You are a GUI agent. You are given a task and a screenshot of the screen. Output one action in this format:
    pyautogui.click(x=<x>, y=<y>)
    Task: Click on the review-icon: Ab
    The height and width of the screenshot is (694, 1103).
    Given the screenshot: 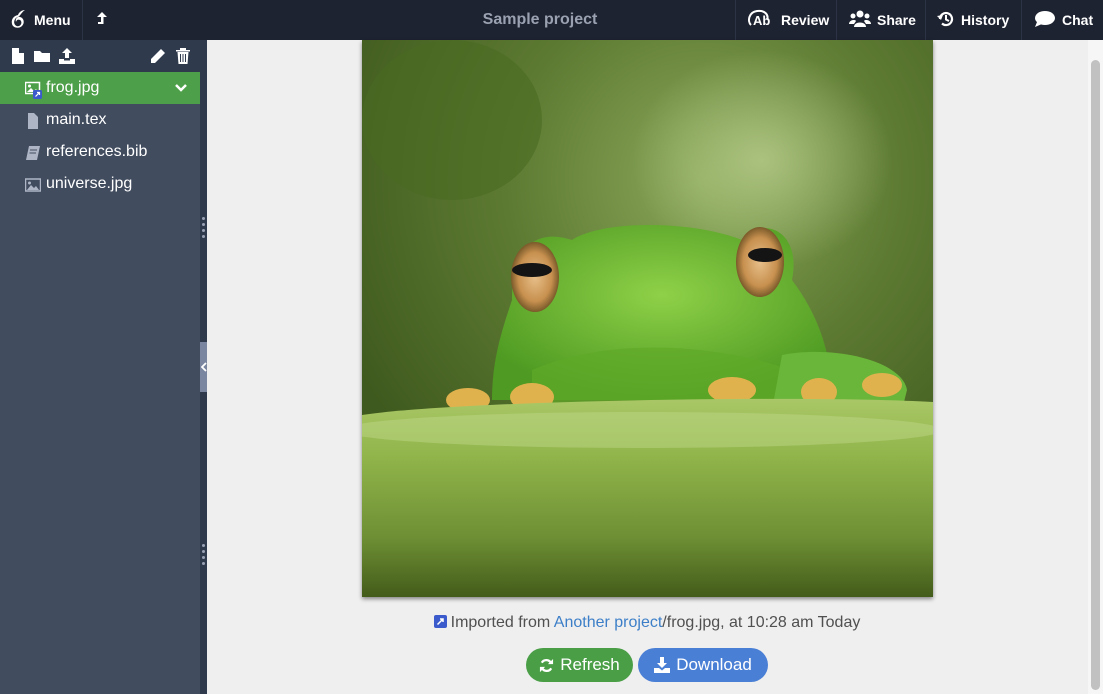 What is the action you would take?
    pyautogui.click(x=761, y=20)
    